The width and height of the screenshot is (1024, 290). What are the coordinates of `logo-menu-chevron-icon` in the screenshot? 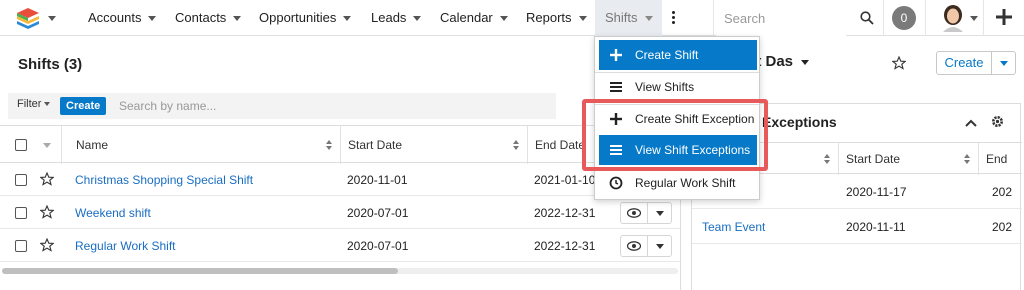 It's located at (52, 18).